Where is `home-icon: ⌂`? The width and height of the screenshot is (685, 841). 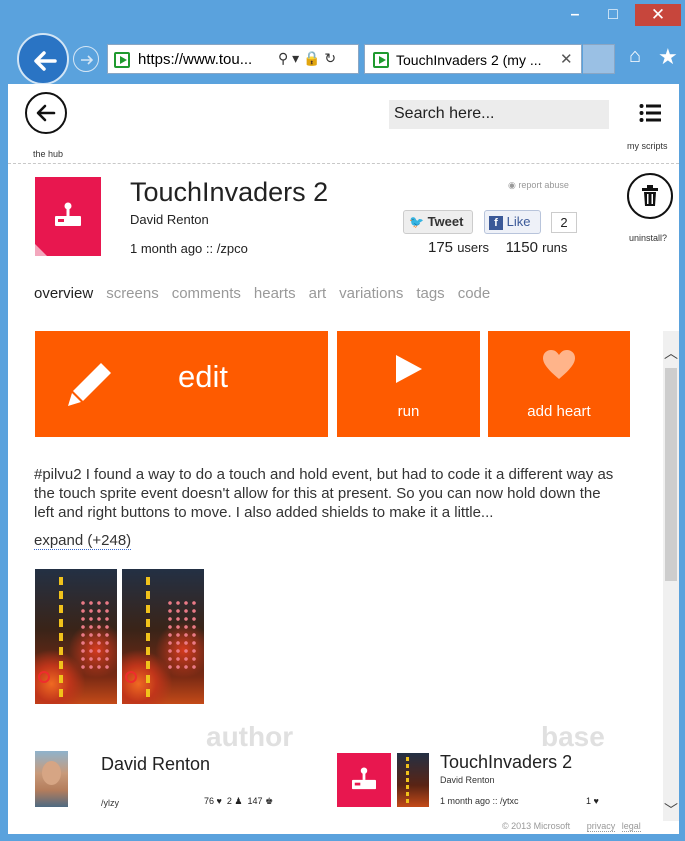
home-icon: ⌂ is located at coordinates (635, 56).